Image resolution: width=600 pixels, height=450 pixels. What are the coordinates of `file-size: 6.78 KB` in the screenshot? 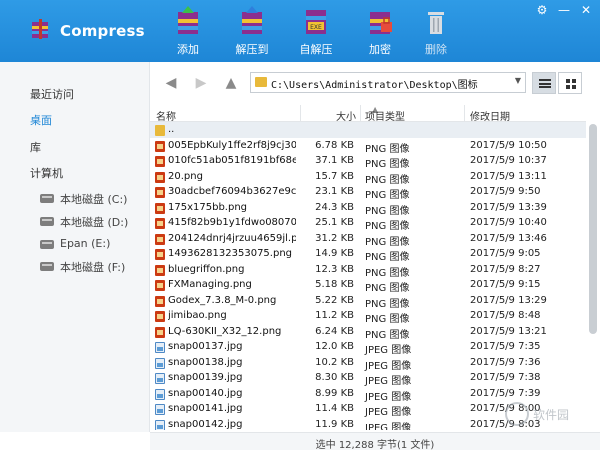 It's located at (334, 145).